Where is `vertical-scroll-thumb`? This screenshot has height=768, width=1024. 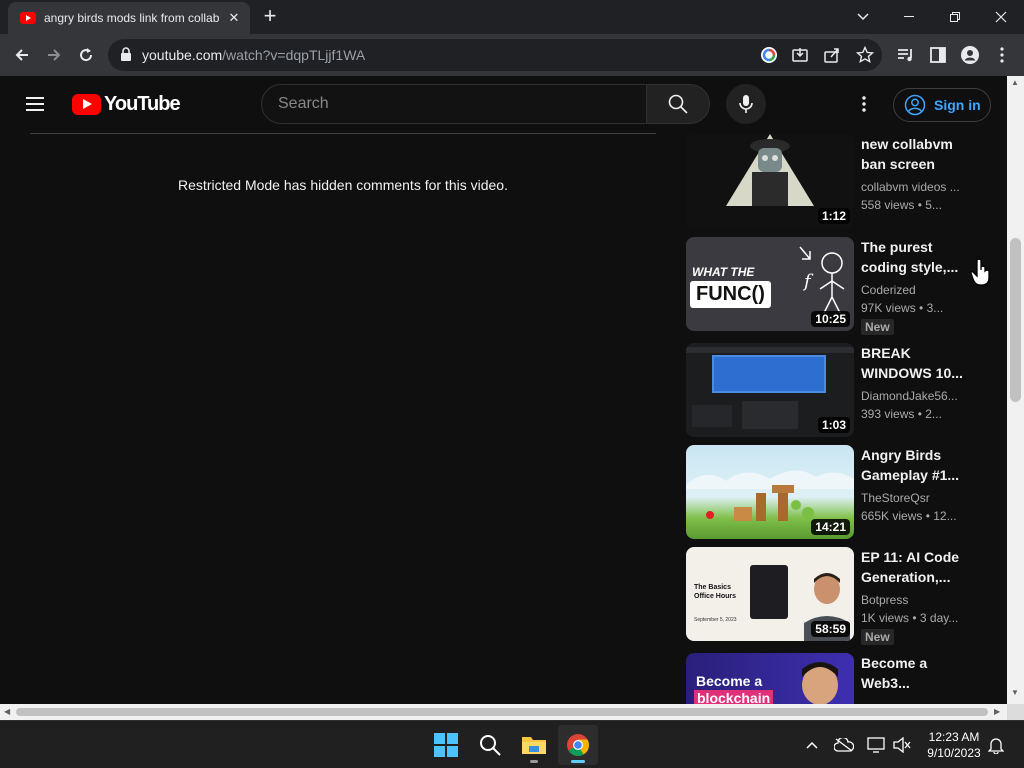 vertical-scroll-thumb is located at coordinates (1015, 320).